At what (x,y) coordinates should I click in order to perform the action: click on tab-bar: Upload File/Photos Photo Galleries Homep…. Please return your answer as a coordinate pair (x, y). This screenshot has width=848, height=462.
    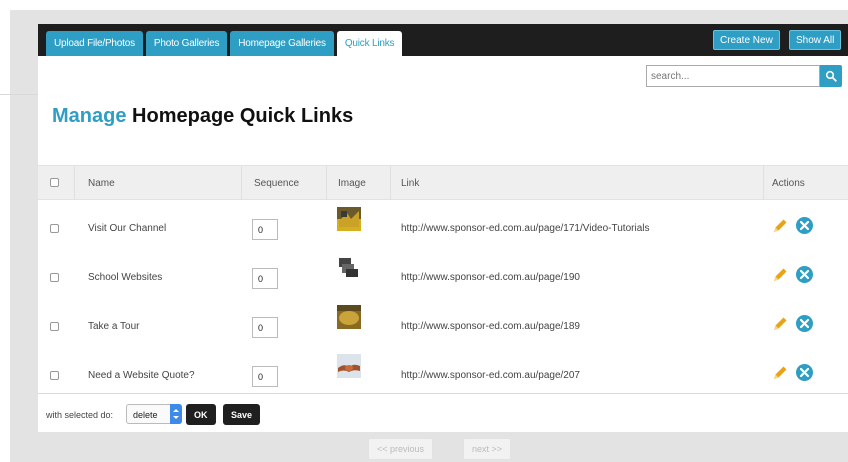
    Looking at the image, I should click on (443, 40).